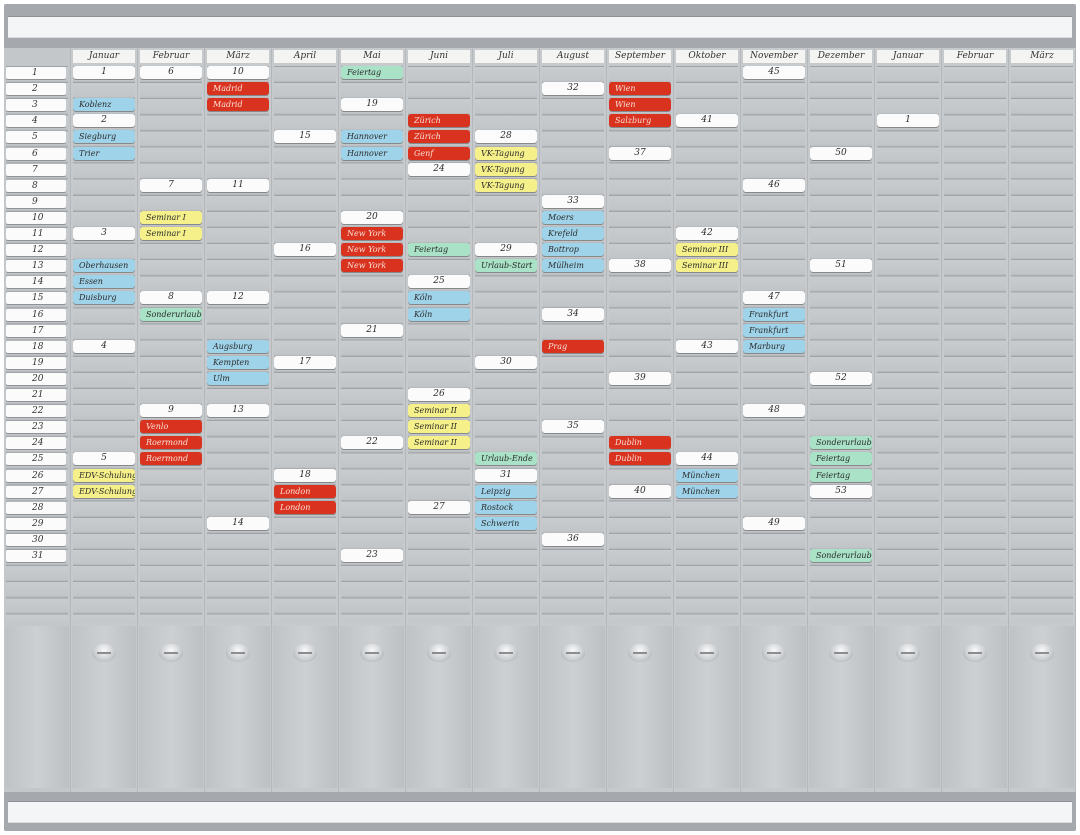 Image resolution: width=1080 pixels, height=835 pixels. I want to click on week-number-card: 40, so click(640, 491).